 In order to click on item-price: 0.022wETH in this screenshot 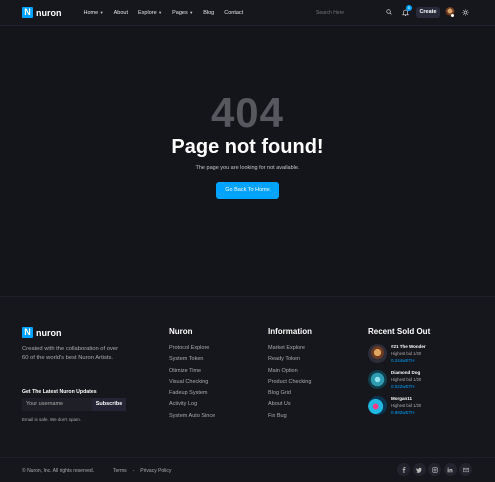, I will do `click(403, 386)`.